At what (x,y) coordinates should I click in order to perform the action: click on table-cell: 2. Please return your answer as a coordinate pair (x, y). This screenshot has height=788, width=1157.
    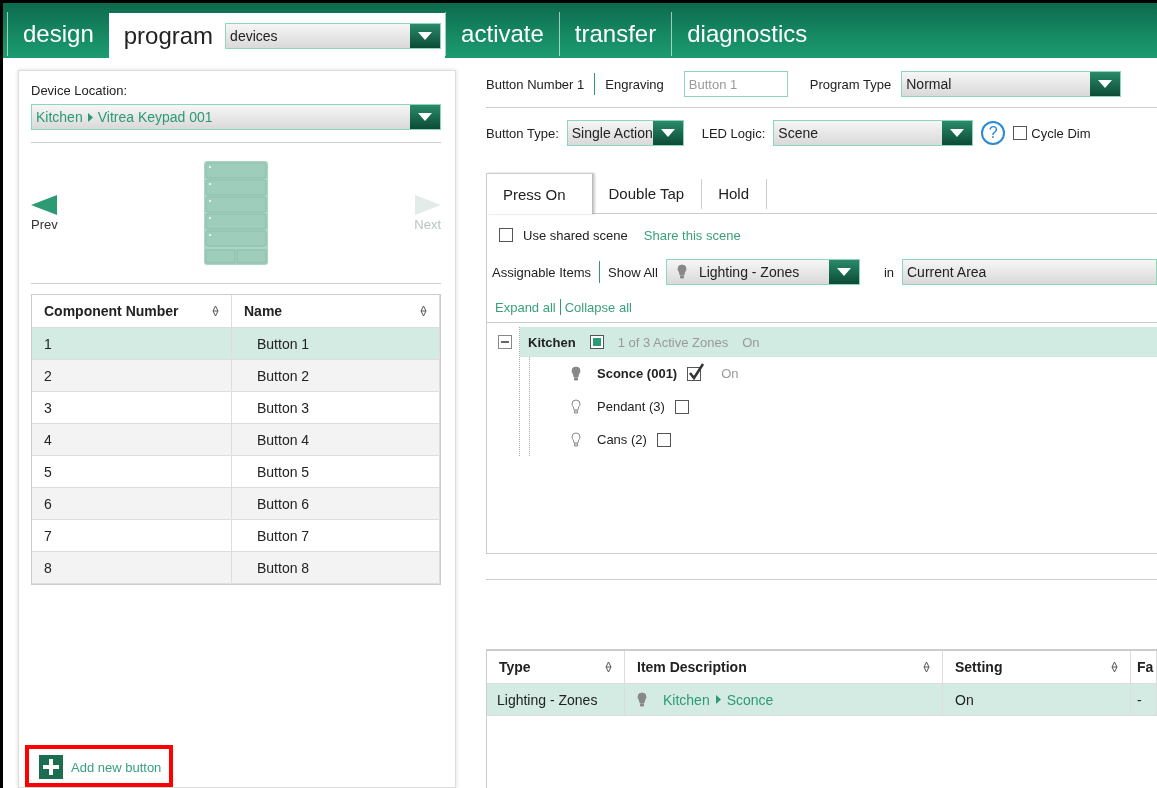
    Looking at the image, I should click on (132, 375).